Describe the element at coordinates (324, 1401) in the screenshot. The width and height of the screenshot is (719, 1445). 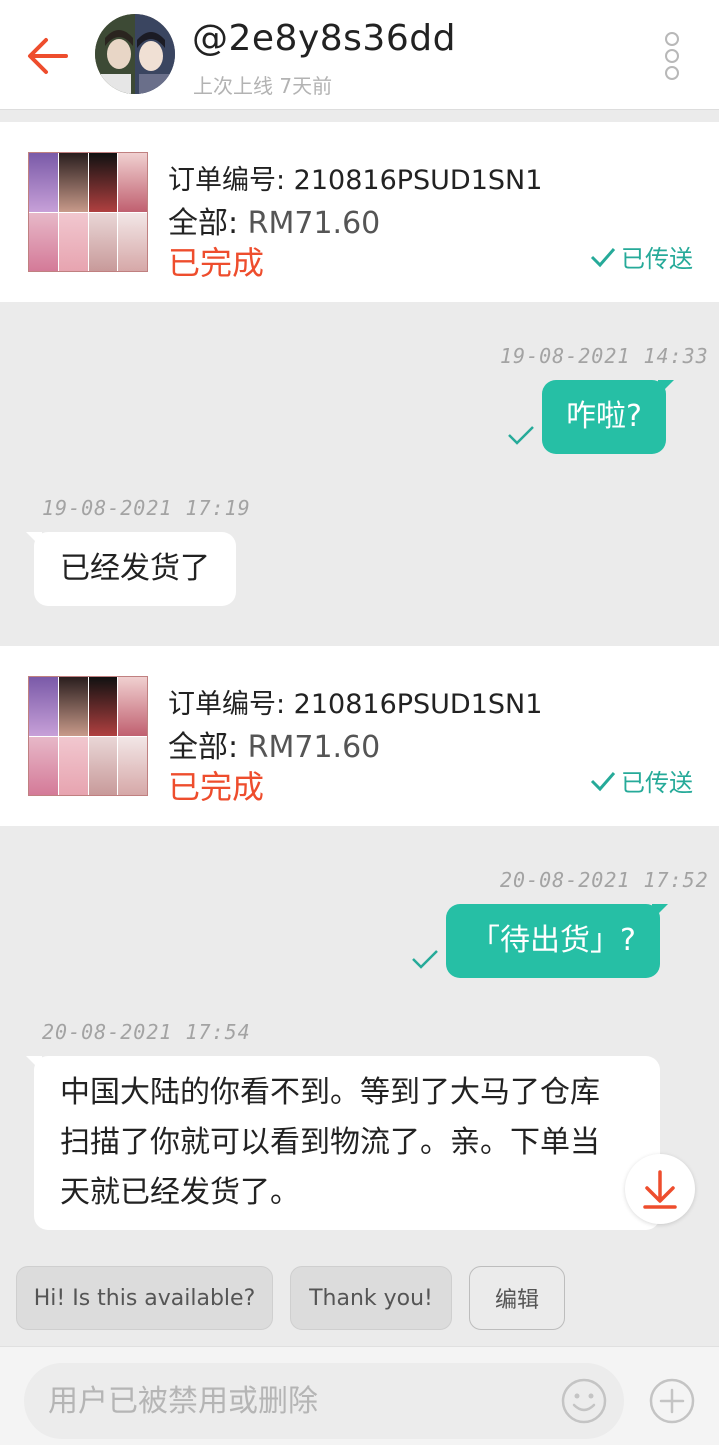
I see `message-input` at that location.